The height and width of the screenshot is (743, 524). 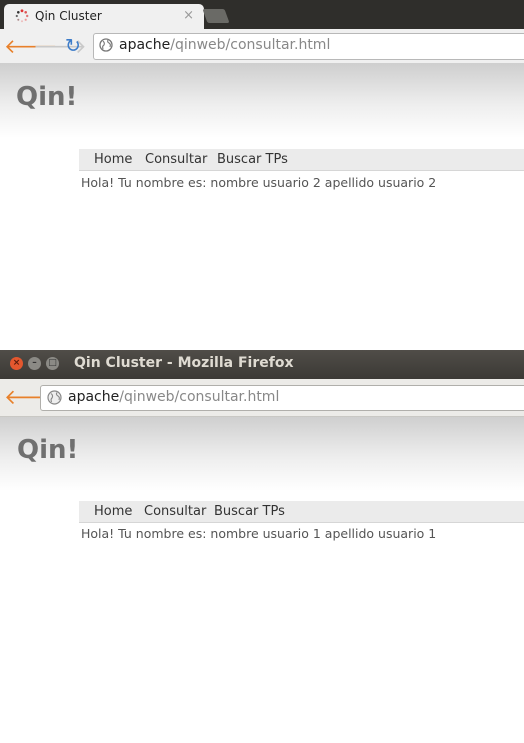 What do you see at coordinates (262, 14) in the screenshot?
I see `tab-strip: Qin Cluster ×` at bounding box center [262, 14].